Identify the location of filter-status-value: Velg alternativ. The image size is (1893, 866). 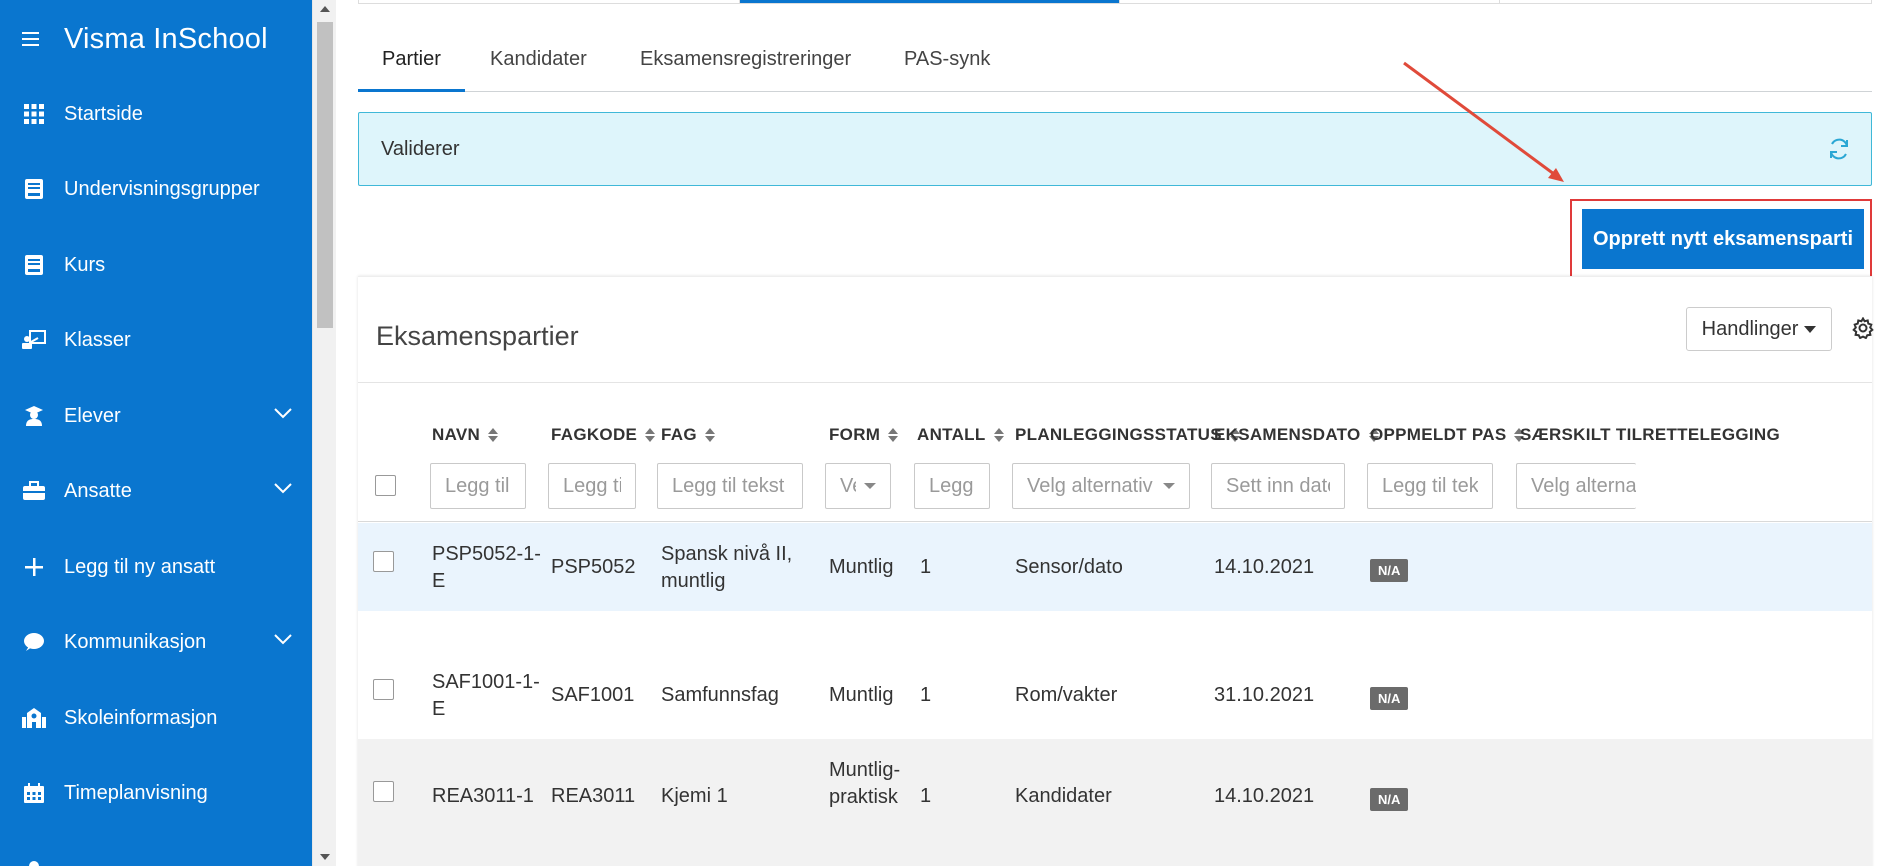
(1090, 485).